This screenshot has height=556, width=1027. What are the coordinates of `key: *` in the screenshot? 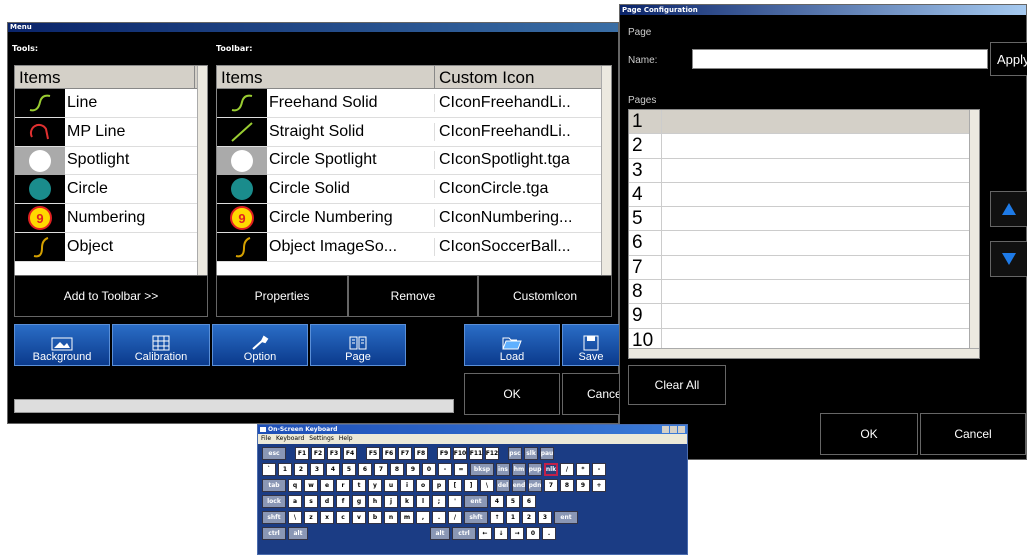 It's located at (583, 469).